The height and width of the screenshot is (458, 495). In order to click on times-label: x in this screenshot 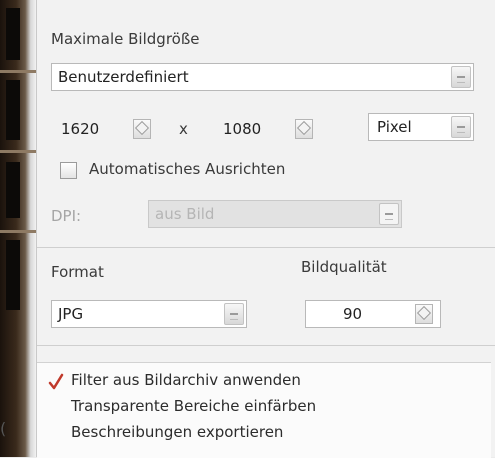, I will do `click(183, 129)`.